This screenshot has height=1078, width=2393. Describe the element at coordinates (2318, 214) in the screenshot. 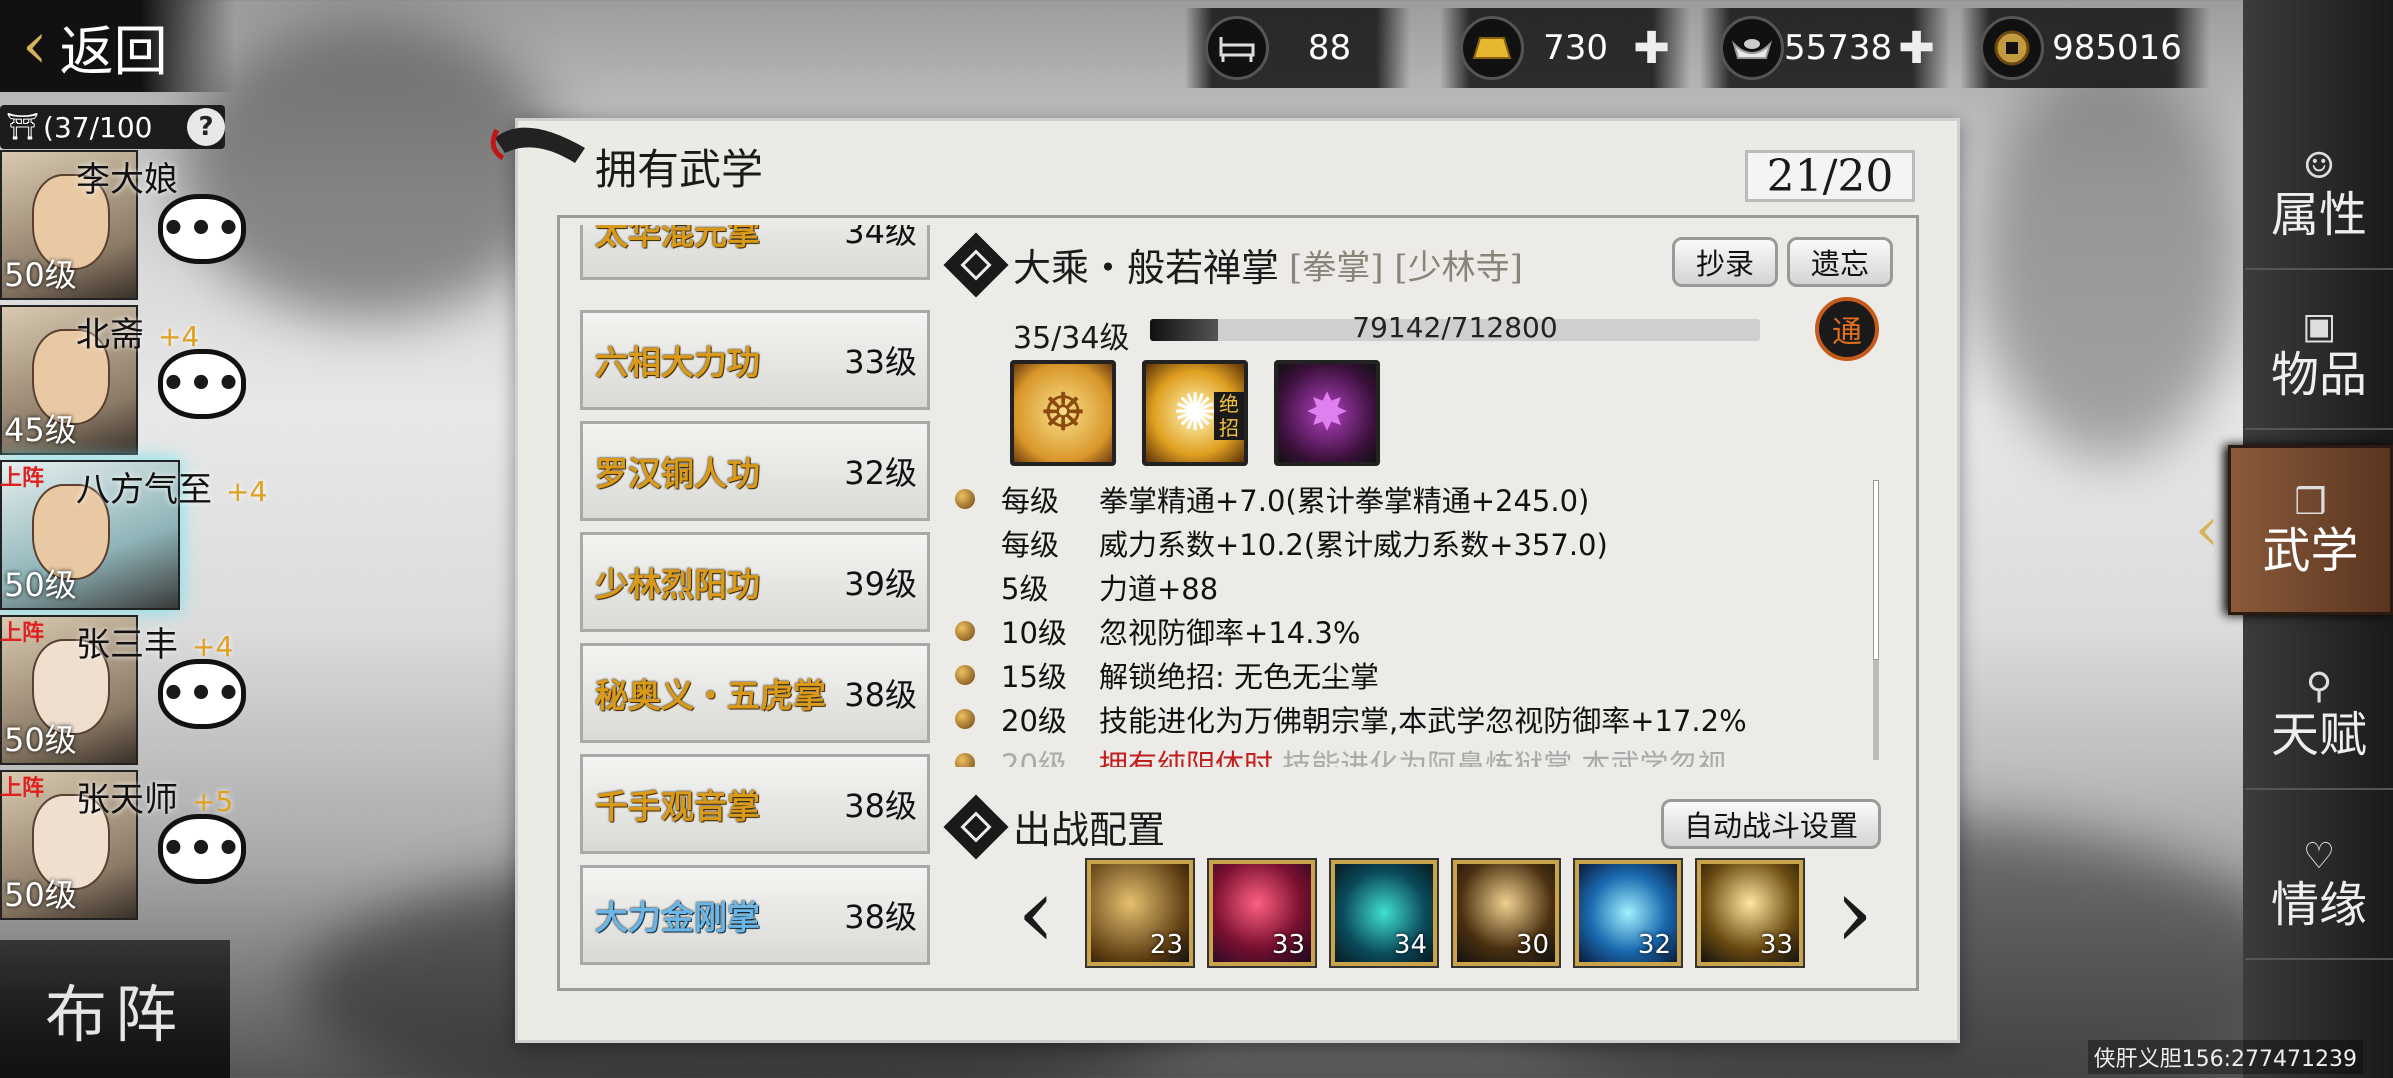

I see `nav-label: 属性` at that location.